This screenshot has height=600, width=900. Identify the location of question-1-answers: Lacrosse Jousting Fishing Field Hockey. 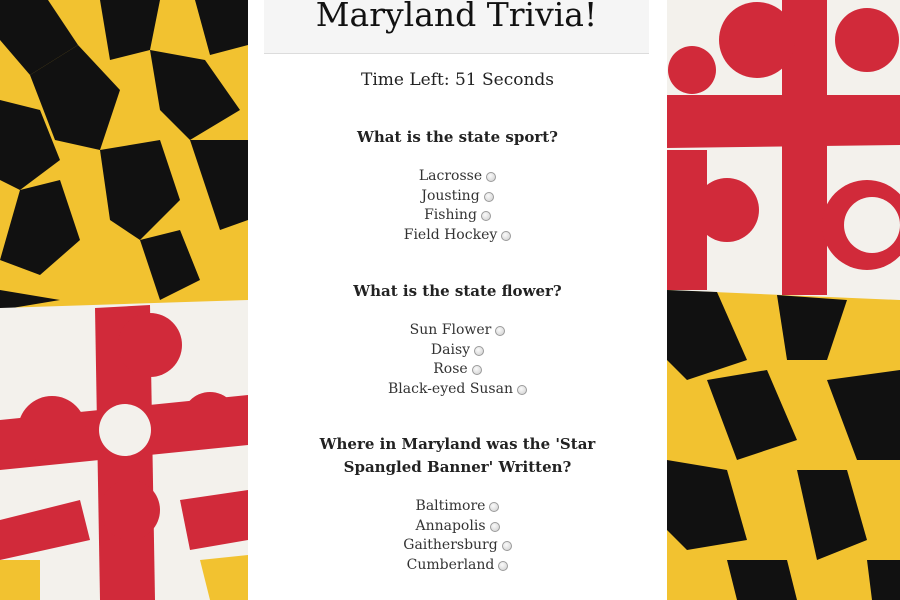
(457, 206).